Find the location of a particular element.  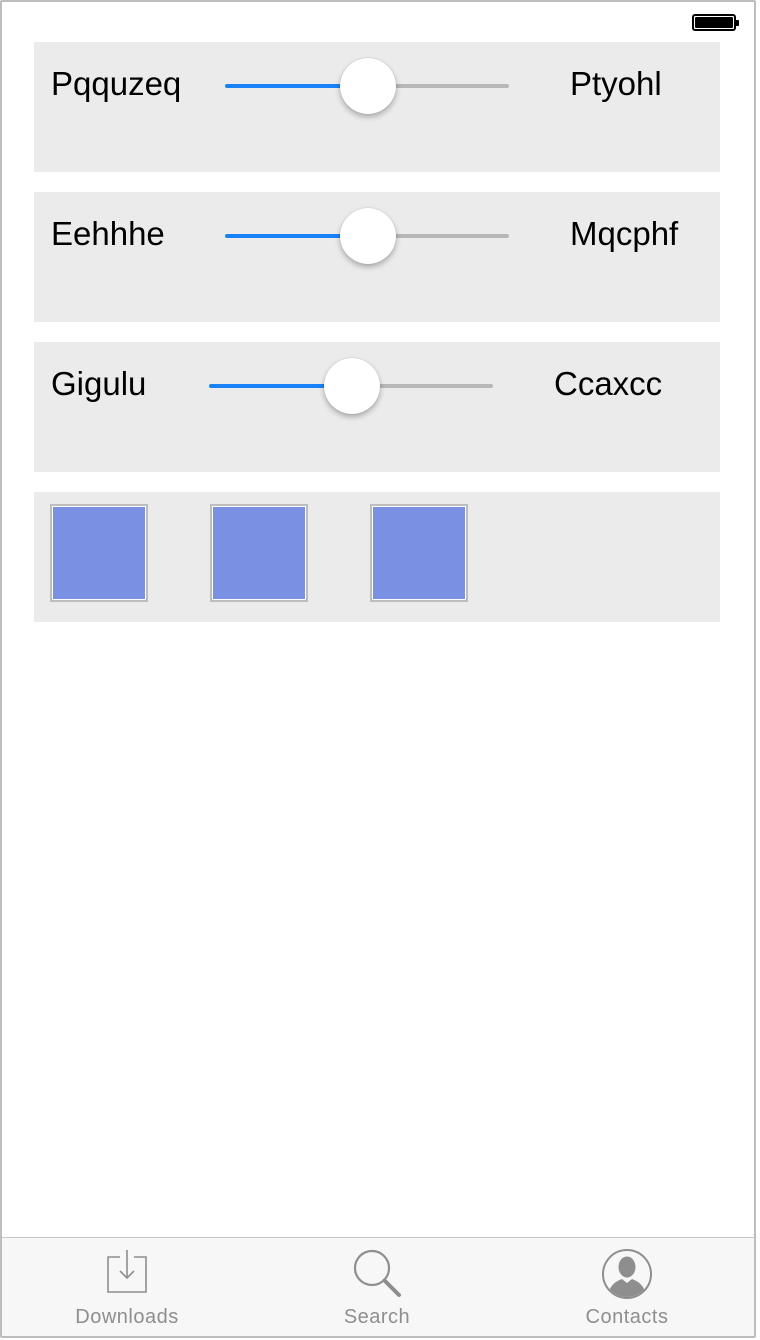

slider-row-3: Gigulu Ccaxcc is located at coordinates (377, 407).